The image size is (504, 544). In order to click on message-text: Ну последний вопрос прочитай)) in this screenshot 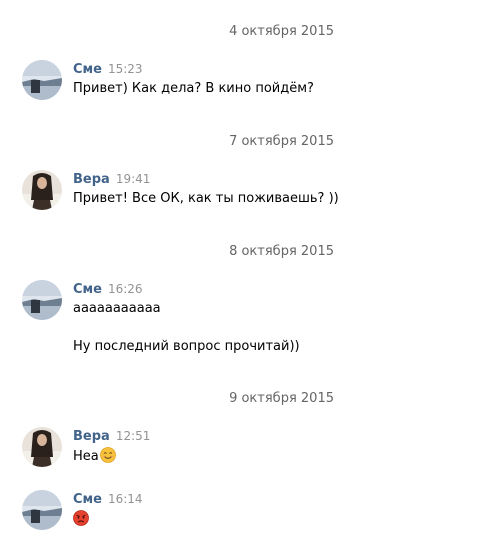, I will do `click(186, 346)`.